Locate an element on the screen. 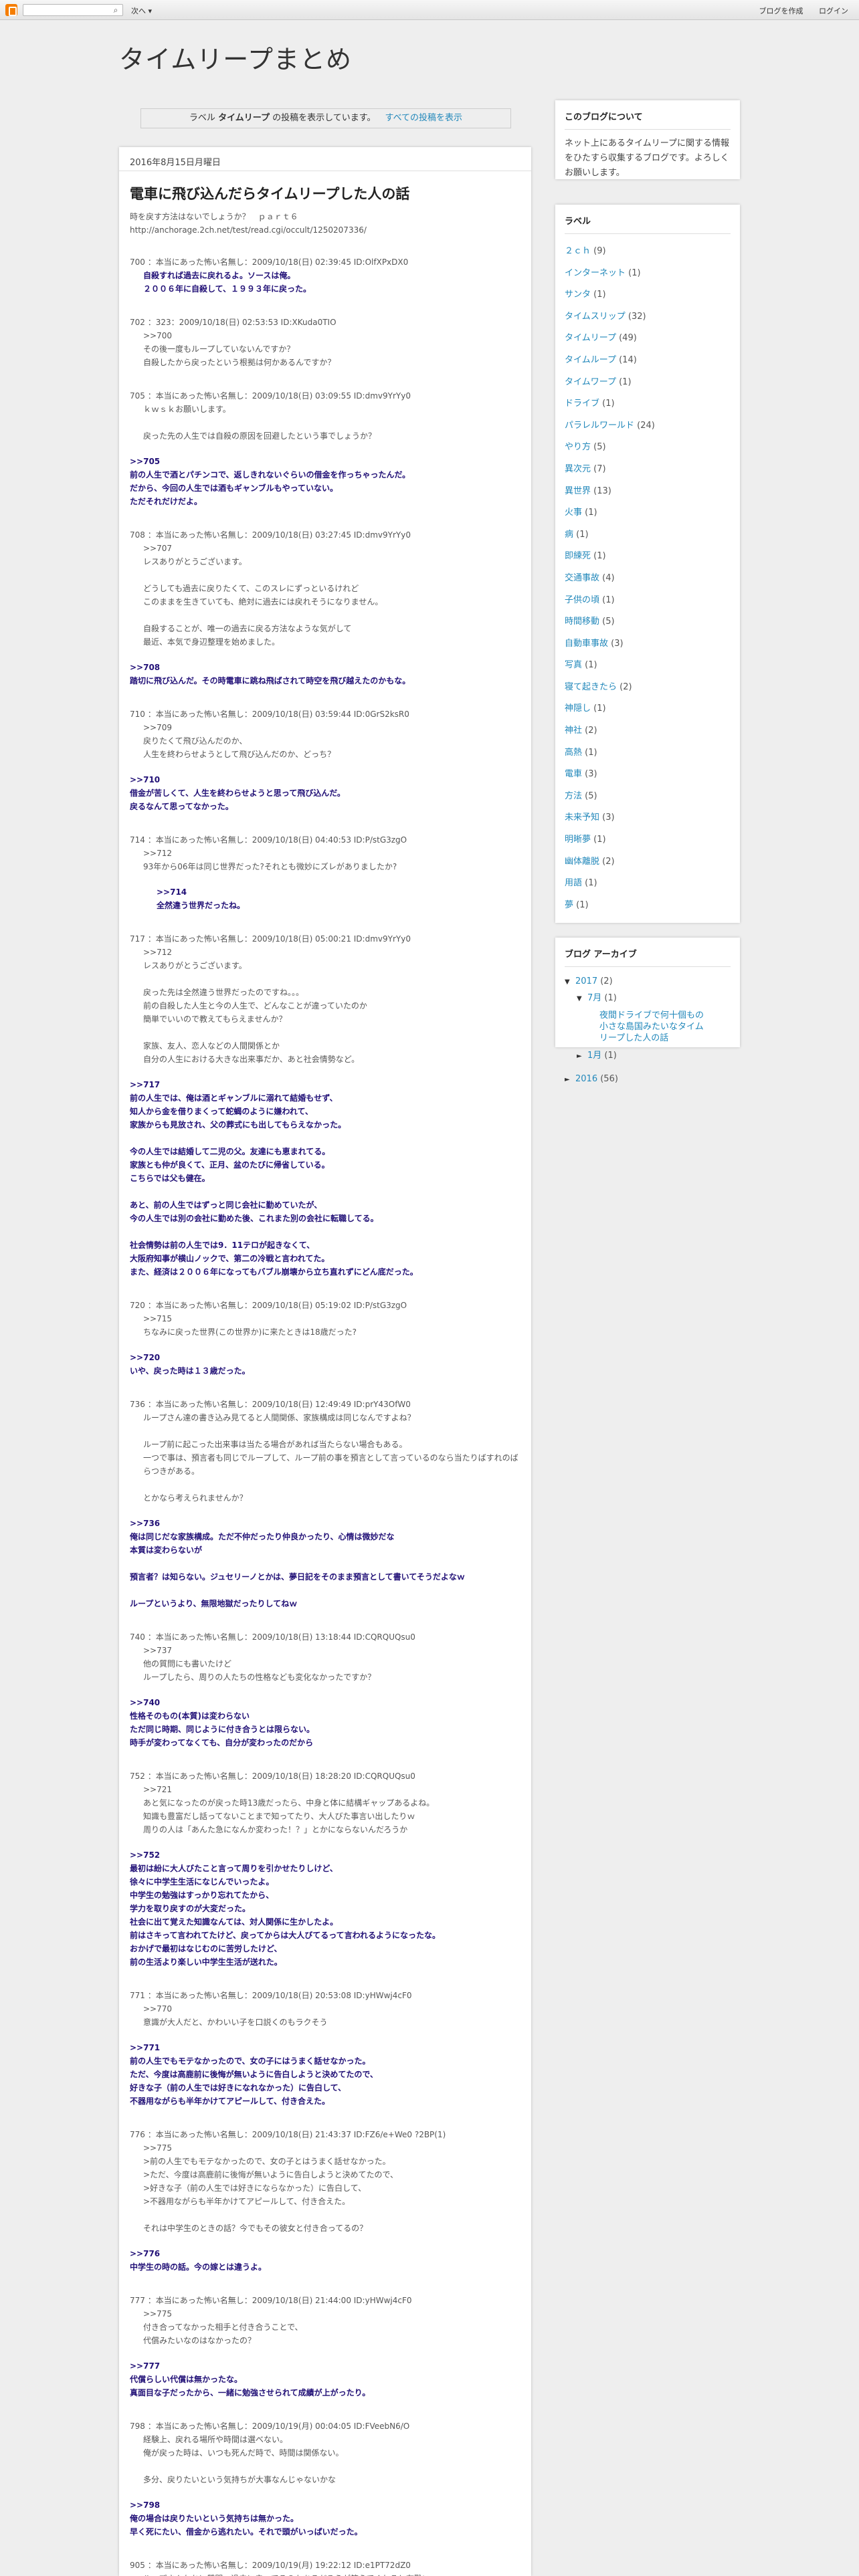 This screenshot has width=859, height=2576. label-link: 夢 is located at coordinates (569, 905).